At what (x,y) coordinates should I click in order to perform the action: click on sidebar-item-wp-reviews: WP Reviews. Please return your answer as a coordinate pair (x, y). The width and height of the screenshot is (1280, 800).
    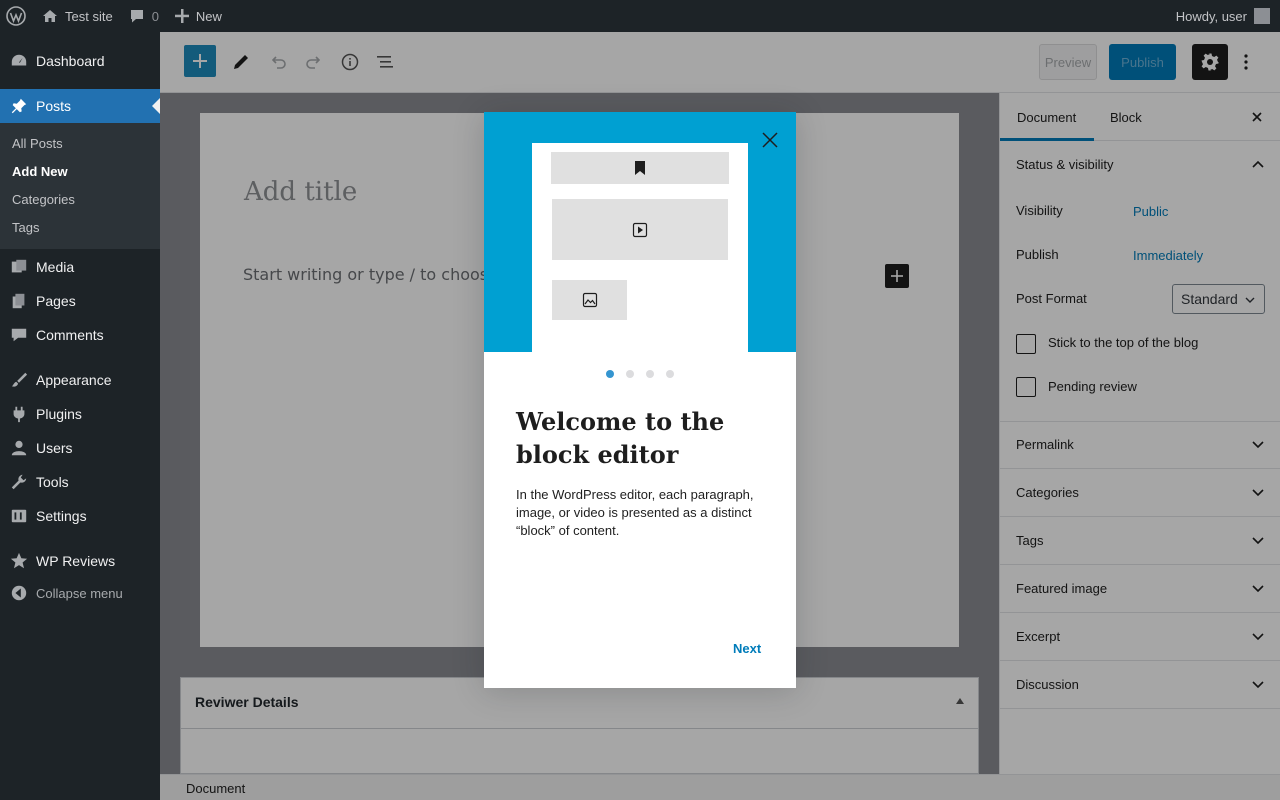
    Looking at the image, I should click on (80, 561).